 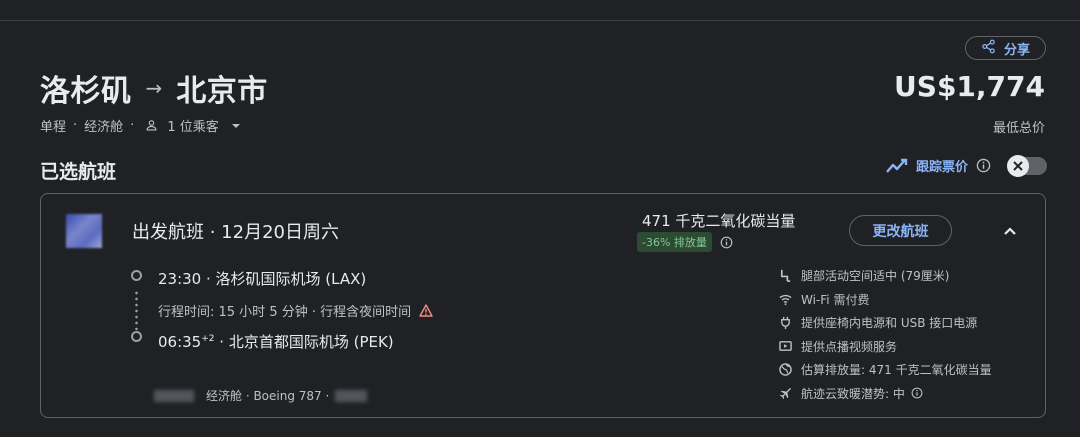 I want to click on route-title: 洛杉矶 → 北京市, so click(x=154, y=88).